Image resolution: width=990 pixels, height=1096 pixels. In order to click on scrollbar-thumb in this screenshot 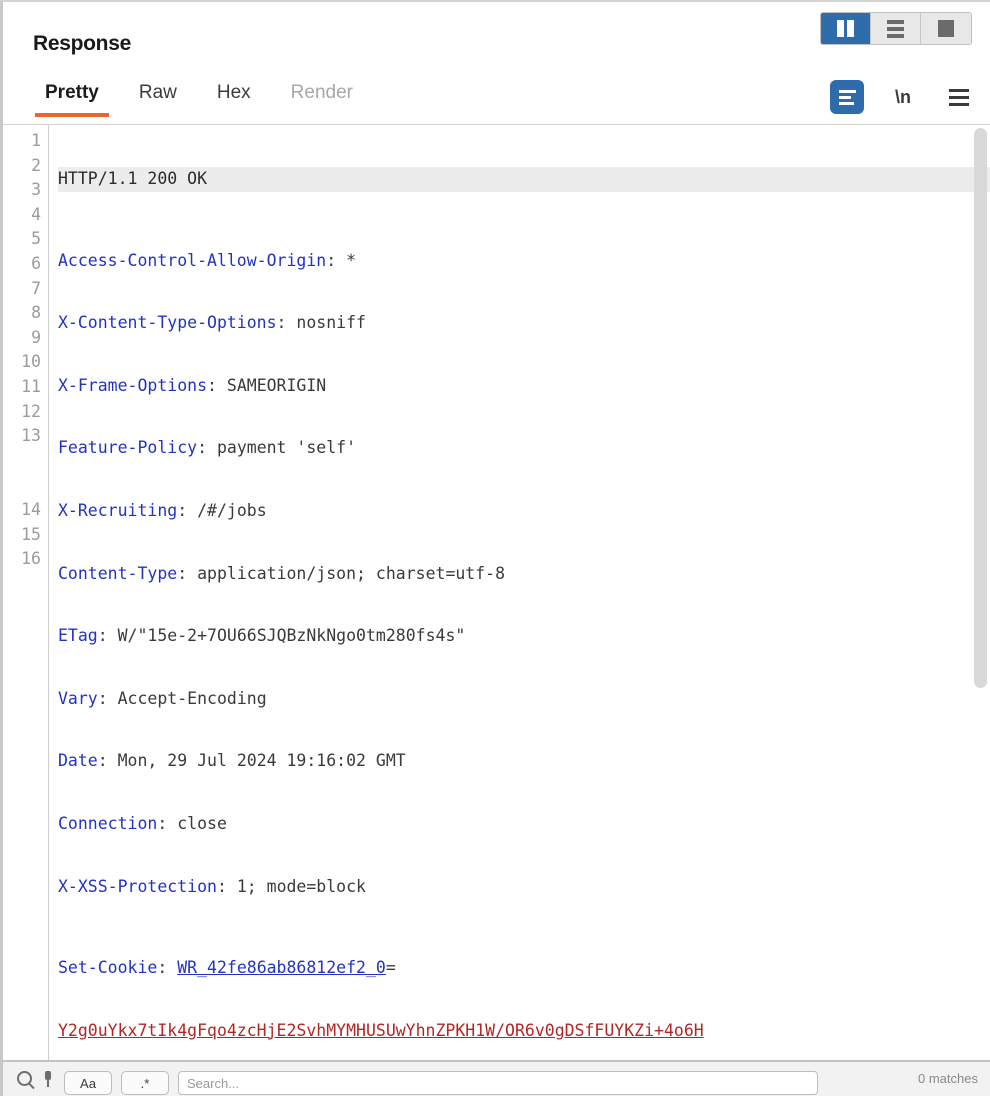, I will do `click(980, 408)`.